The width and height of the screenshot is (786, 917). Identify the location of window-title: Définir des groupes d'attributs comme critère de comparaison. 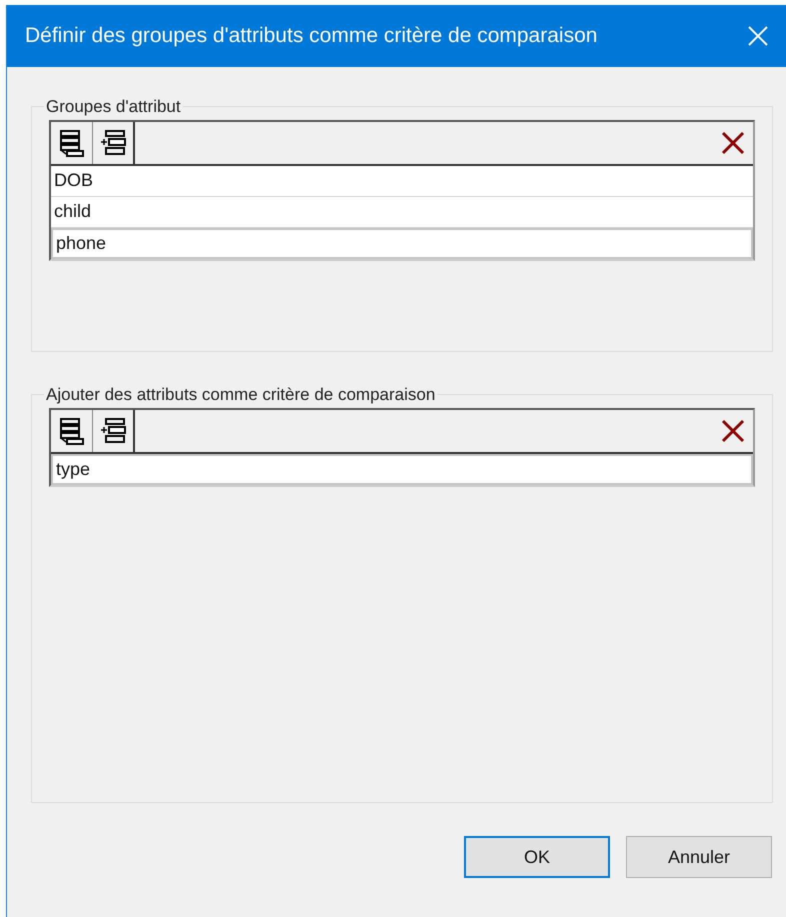
(311, 36).